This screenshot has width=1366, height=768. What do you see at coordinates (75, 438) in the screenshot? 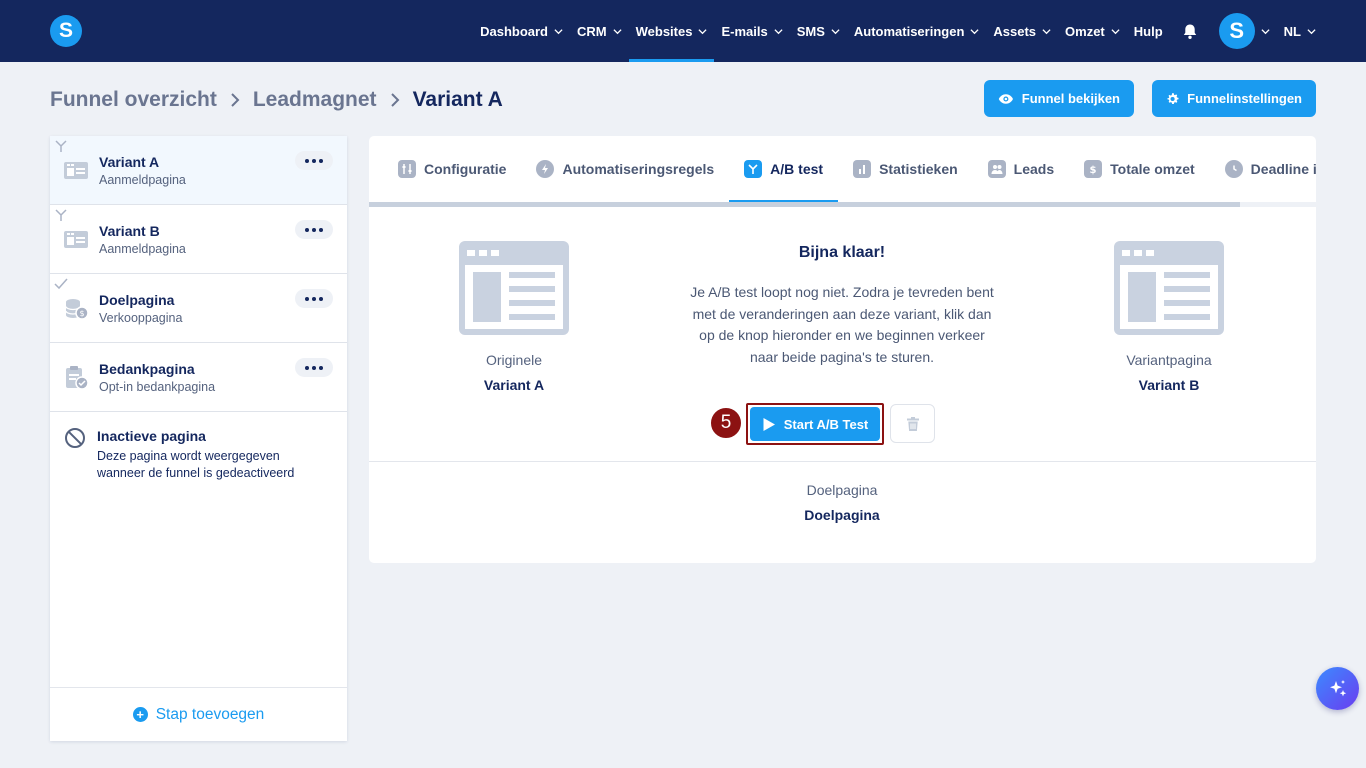
I see `prohibited-icon` at bounding box center [75, 438].